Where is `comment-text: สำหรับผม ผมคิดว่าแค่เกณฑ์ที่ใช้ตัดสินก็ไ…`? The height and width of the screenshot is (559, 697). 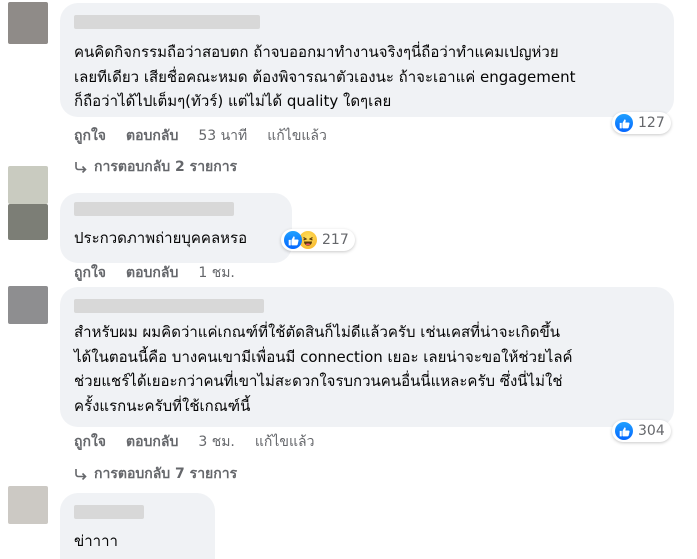 comment-text: สำหรับผม ผมคิดว่าแค่เกณฑ์ที่ใช้ตัดสินก็ไ… is located at coordinates (323, 369).